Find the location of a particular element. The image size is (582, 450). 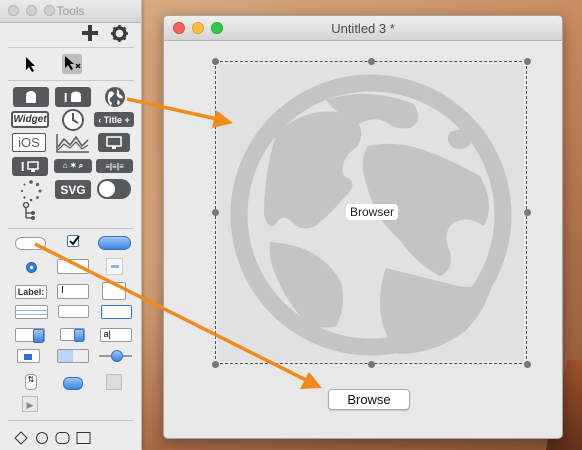

clock-tool-icon is located at coordinates (73, 122).